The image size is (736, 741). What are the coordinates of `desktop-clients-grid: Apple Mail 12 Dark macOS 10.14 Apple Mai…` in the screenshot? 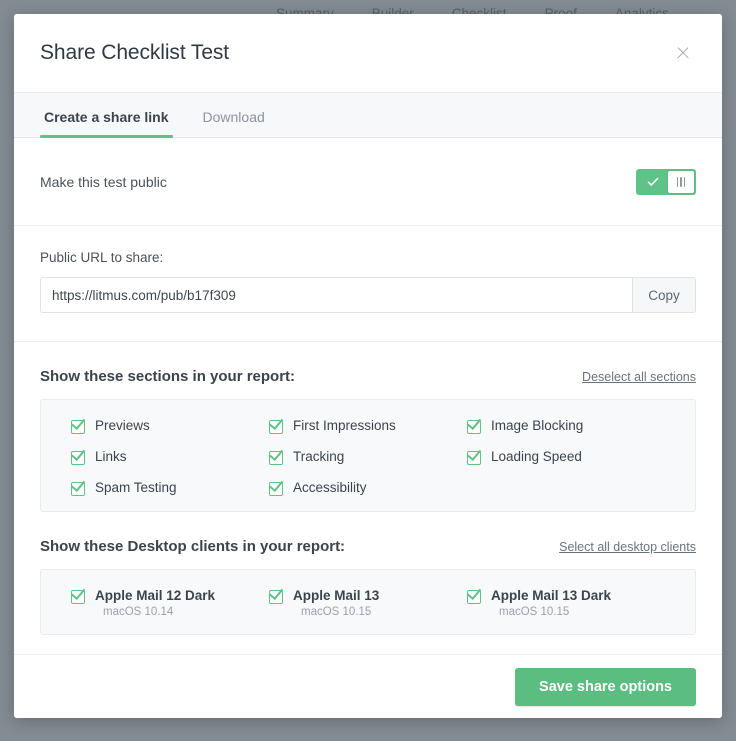 It's located at (368, 601).